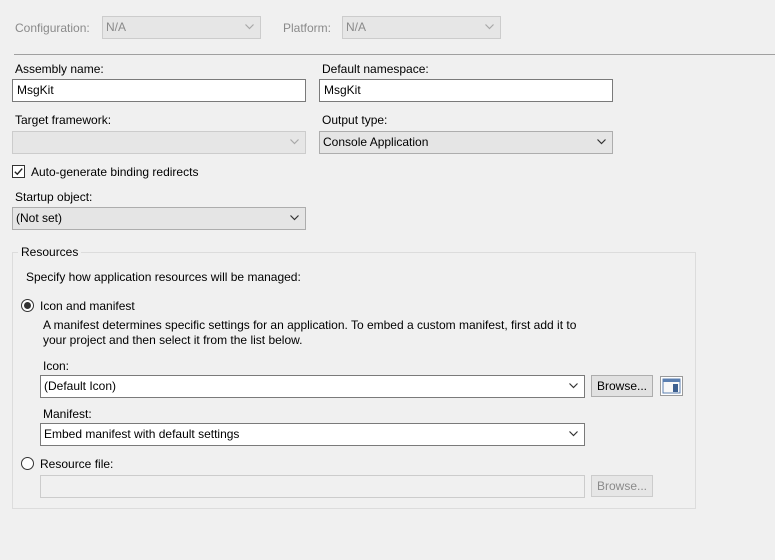 This screenshot has width=775, height=560. I want to click on resources-group-title: Resources, so click(50, 252).